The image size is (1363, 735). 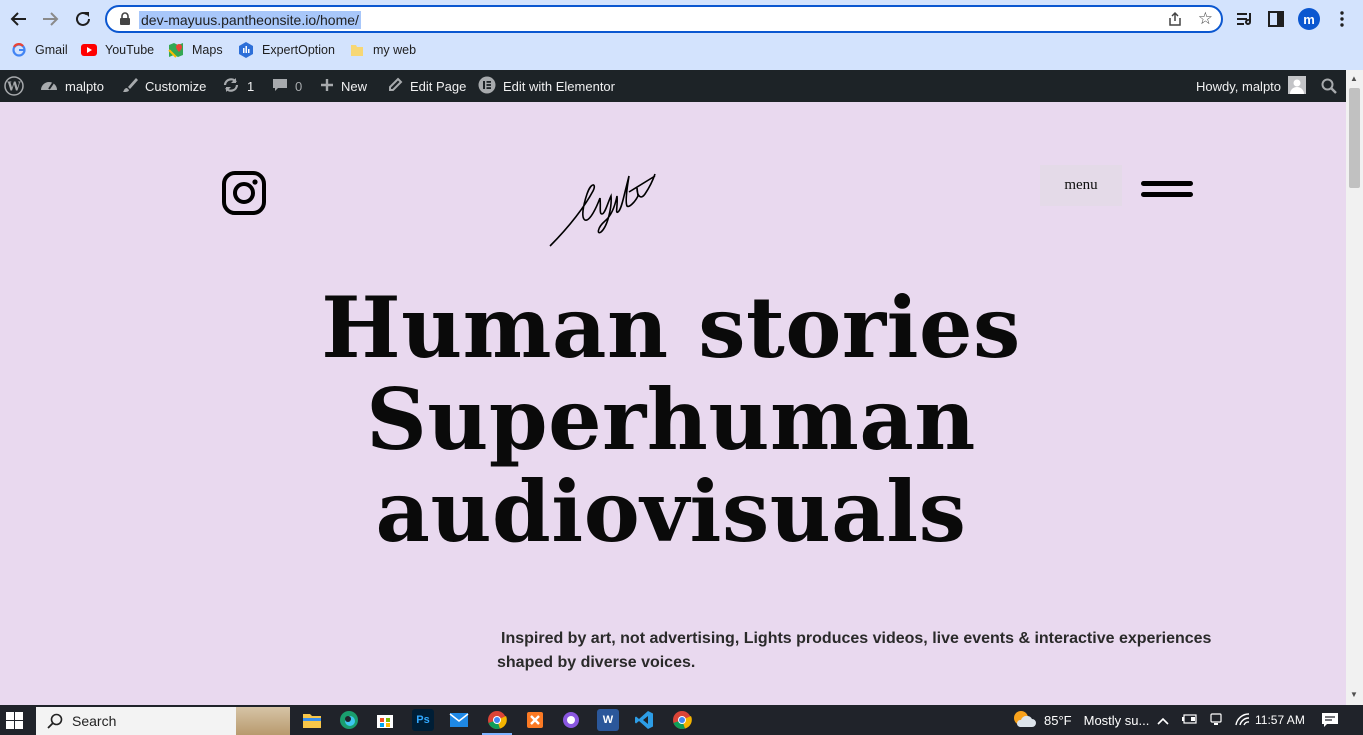 What do you see at coordinates (14, 723) in the screenshot?
I see `windows-start-icon` at bounding box center [14, 723].